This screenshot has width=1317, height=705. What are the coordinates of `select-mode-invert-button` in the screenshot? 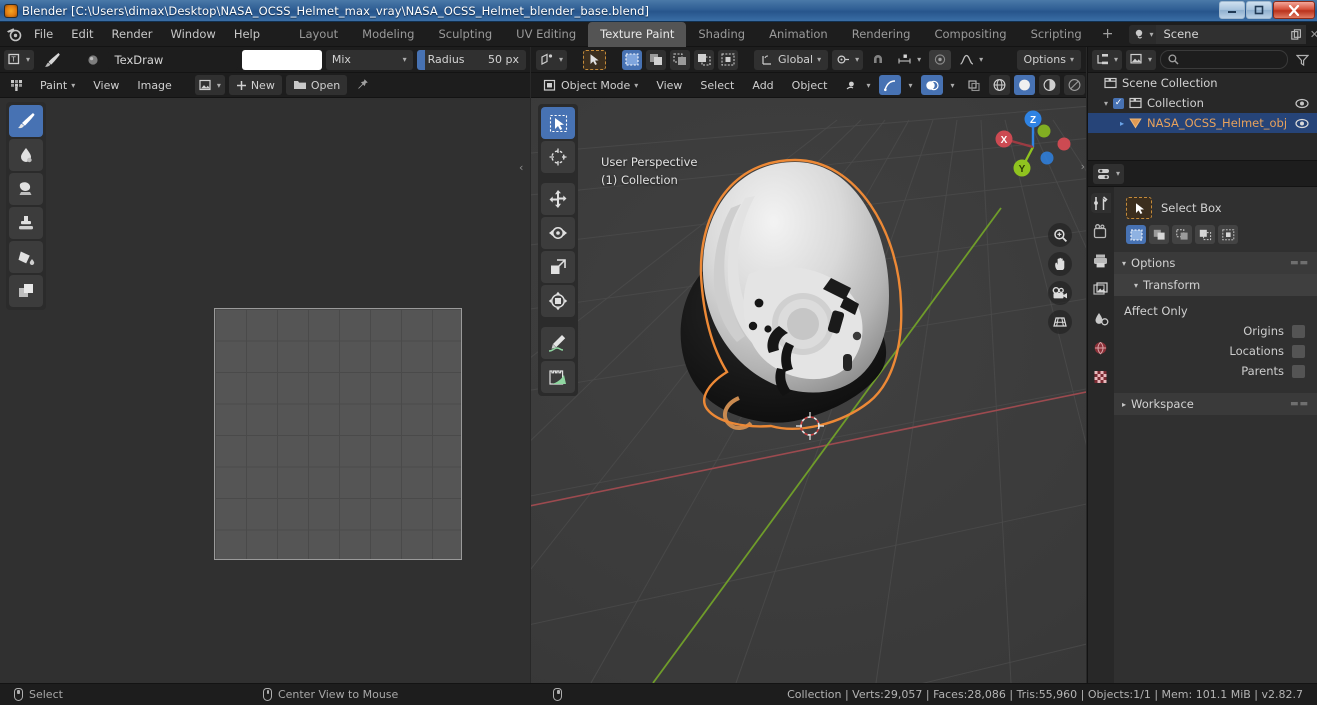 It's located at (1205, 234).